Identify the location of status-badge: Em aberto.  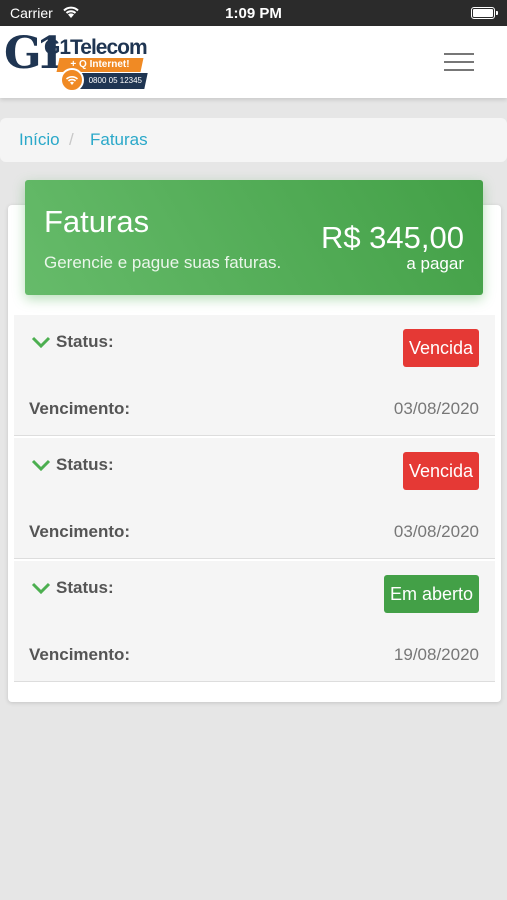
(431, 594).